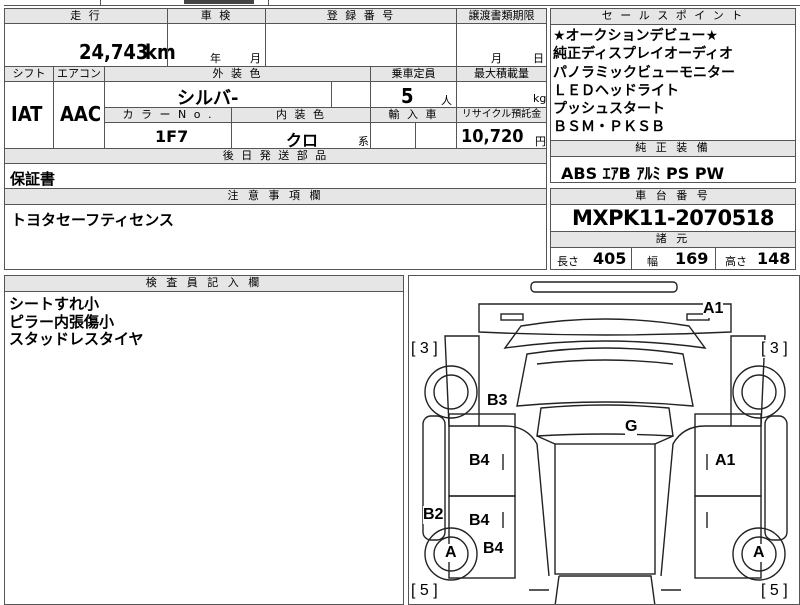 The height and width of the screenshot is (605, 800). What do you see at coordinates (713, 309) in the screenshot?
I see `damage-mark-a1-top: A1` at bounding box center [713, 309].